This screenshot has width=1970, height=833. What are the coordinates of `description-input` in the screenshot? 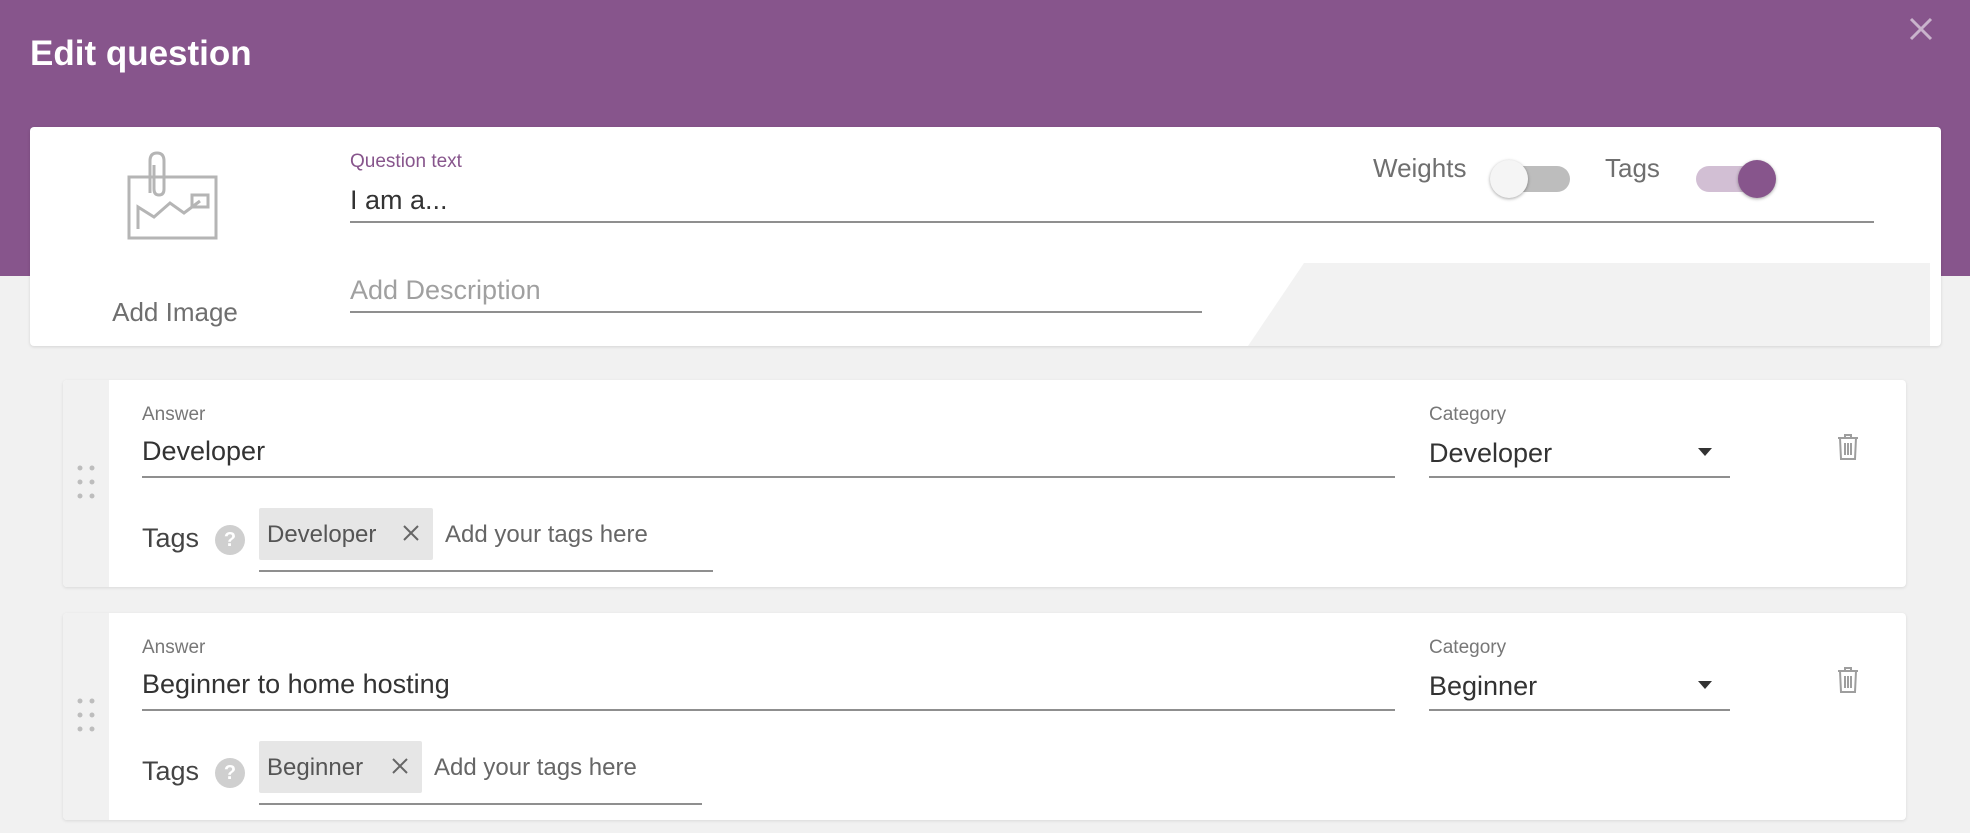 It's located at (776, 291).